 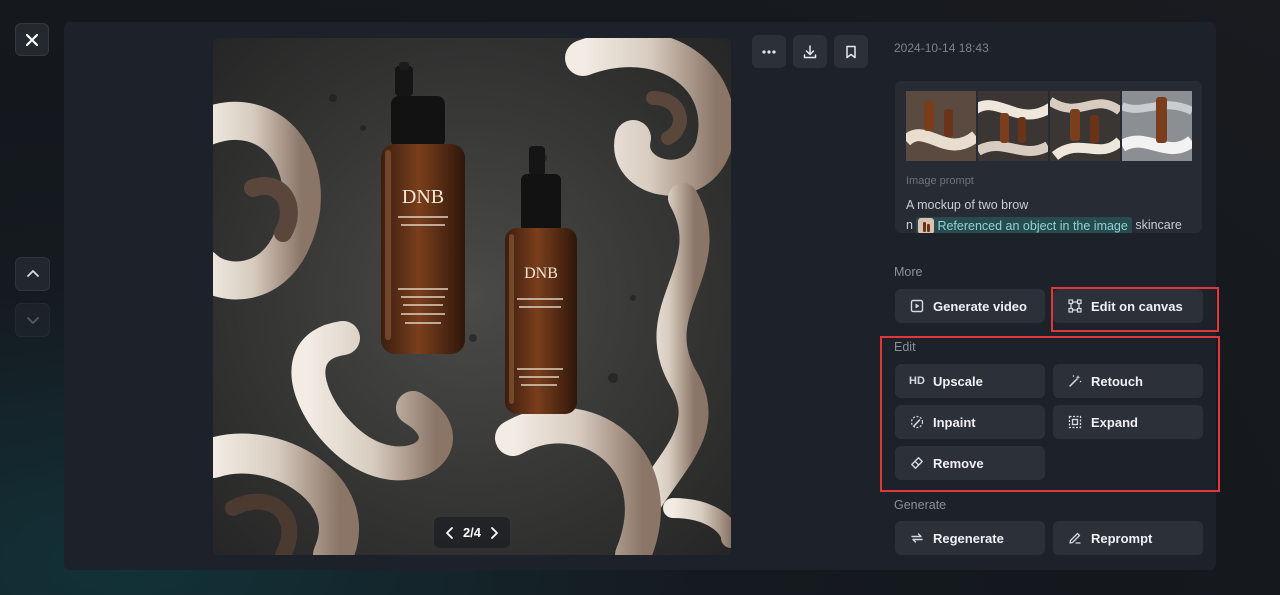 I want to click on chevron-down-icon, so click(x=32, y=320).